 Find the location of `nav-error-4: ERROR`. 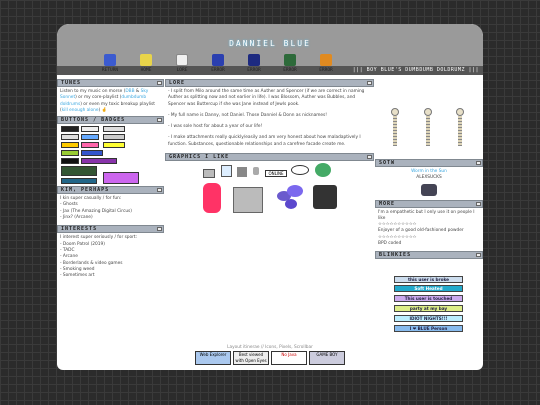

nav-error-4: ERROR is located at coordinates (326, 65).